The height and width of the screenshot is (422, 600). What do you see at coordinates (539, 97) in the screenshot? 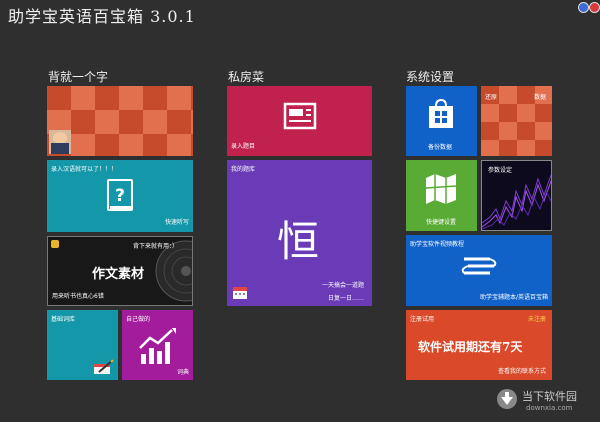
I see `restore-right-label: 数据` at bounding box center [539, 97].